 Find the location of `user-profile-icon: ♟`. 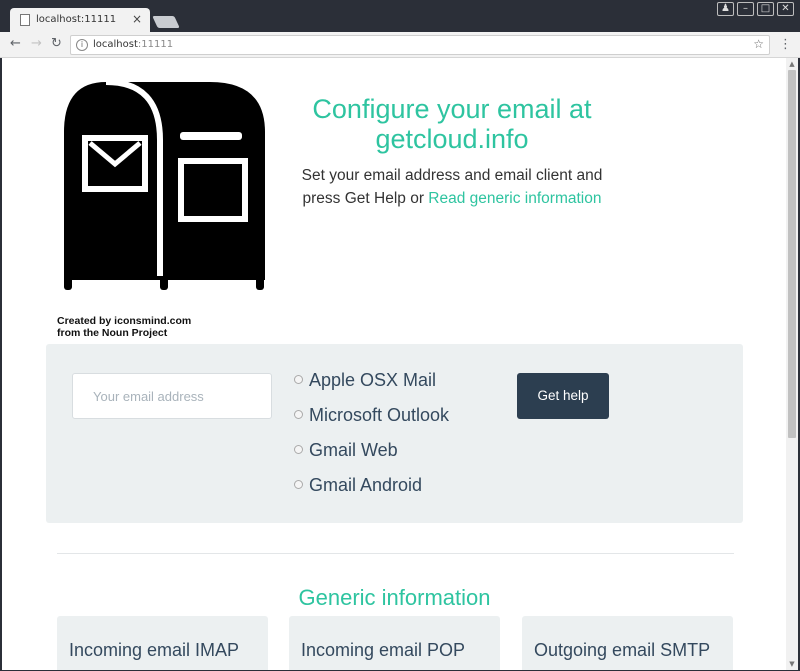

user-profile-icon: ♟ is located at coordinates (725, 9).